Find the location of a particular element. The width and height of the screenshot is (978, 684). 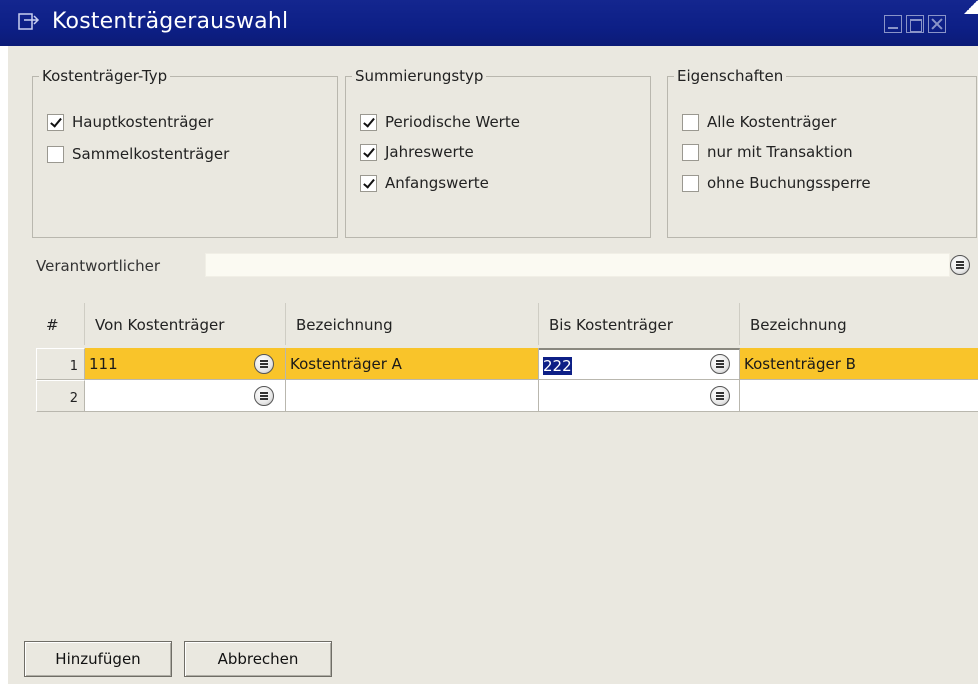

column-header-number: # is located at coordinates (60, 324).